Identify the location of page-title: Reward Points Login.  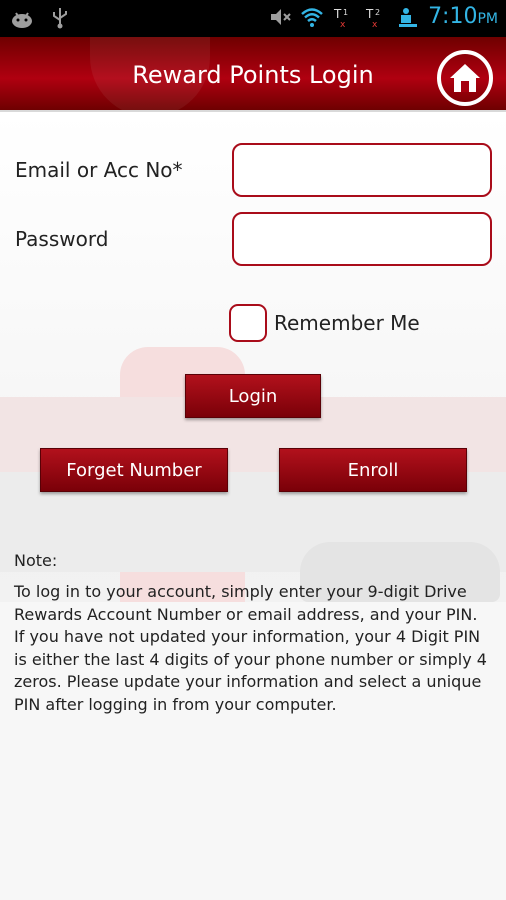
(253, 75).